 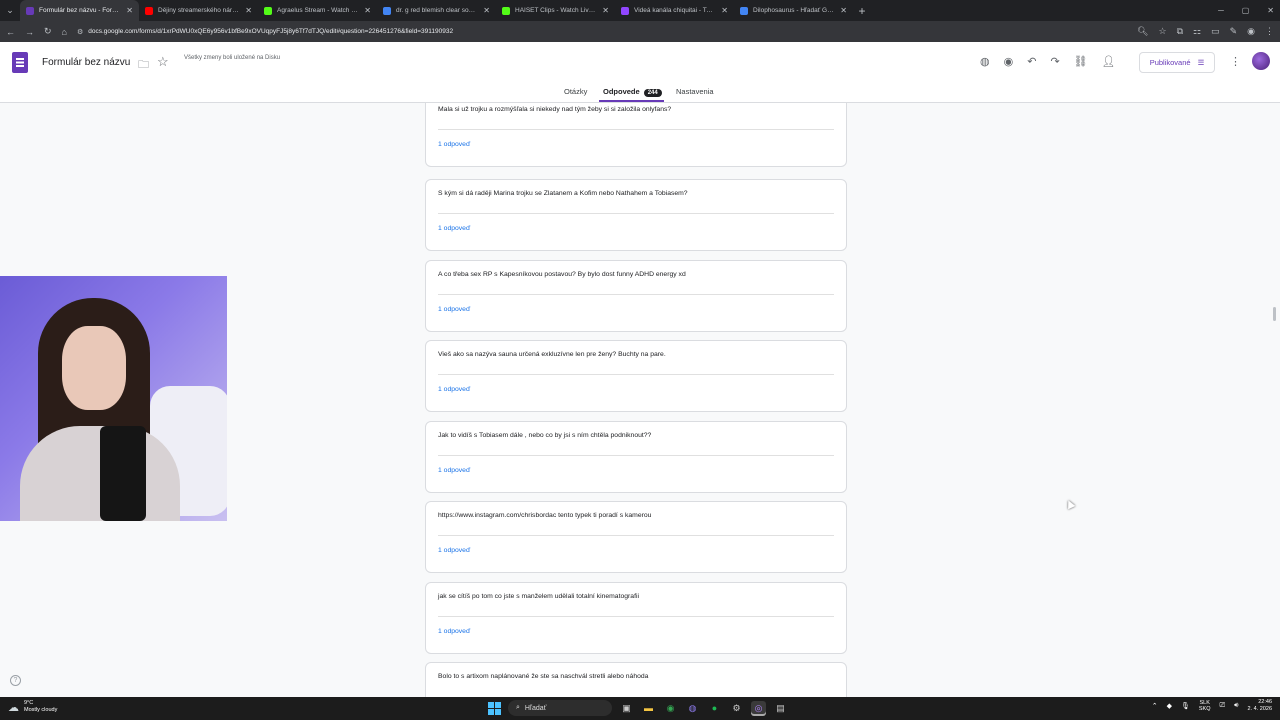 What do you see at coordinates (518, 707) in the screenshot?
I see `search-icon: ⌕` at bounding box center [518, 707].